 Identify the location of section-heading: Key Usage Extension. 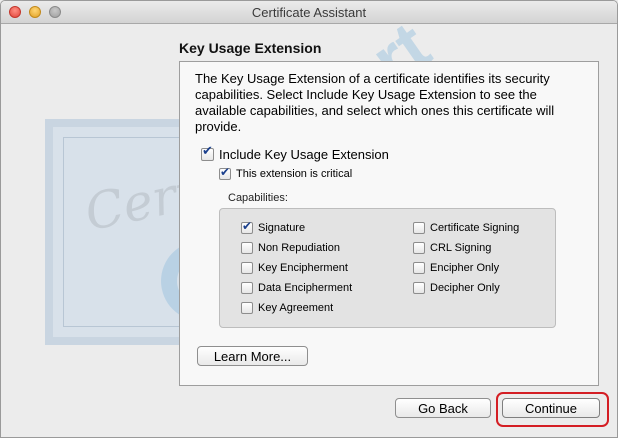
(250, 48).